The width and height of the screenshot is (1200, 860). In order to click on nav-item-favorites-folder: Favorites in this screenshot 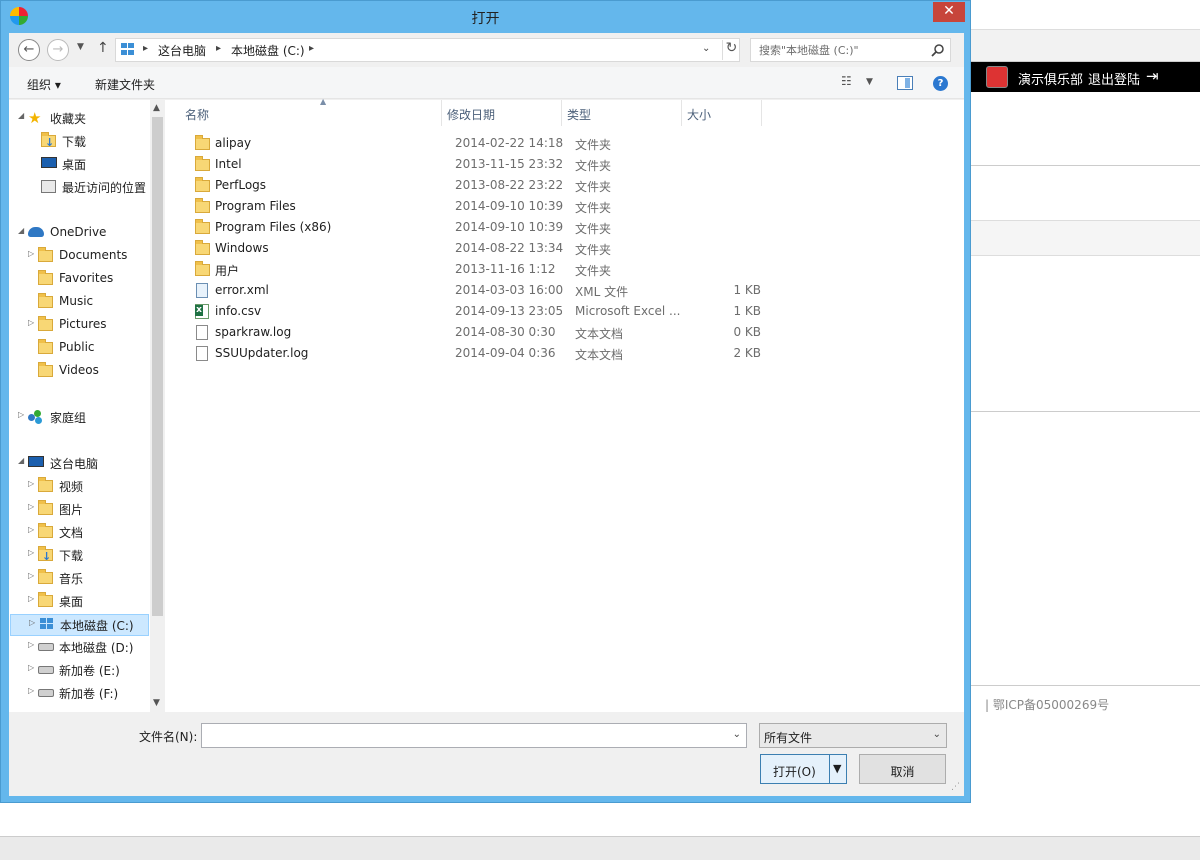, I will do `click(88, 280)`.